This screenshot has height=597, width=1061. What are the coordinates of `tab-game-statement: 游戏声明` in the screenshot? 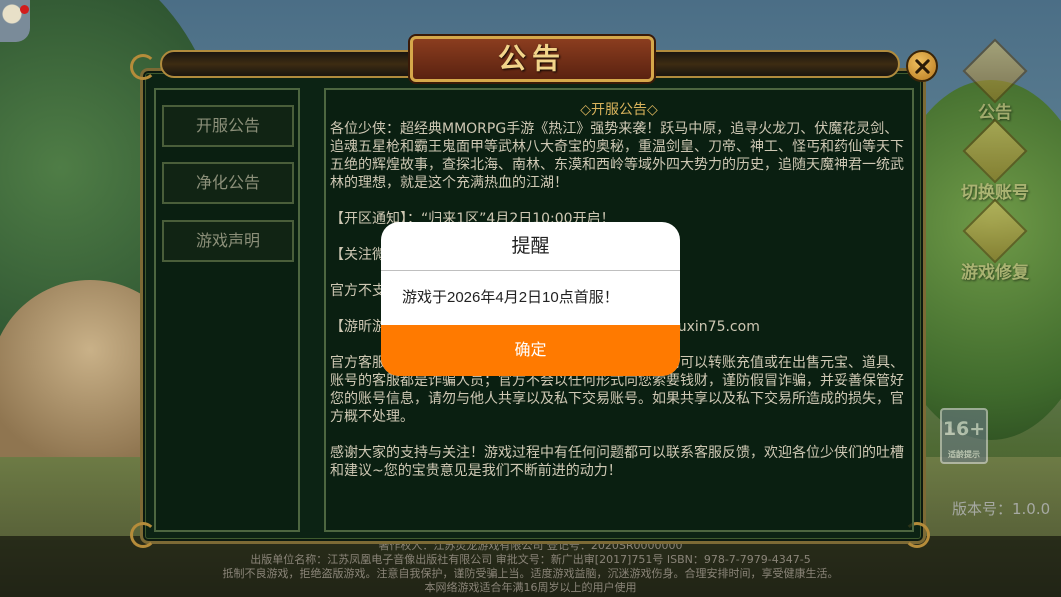 It's located at (228, 241).